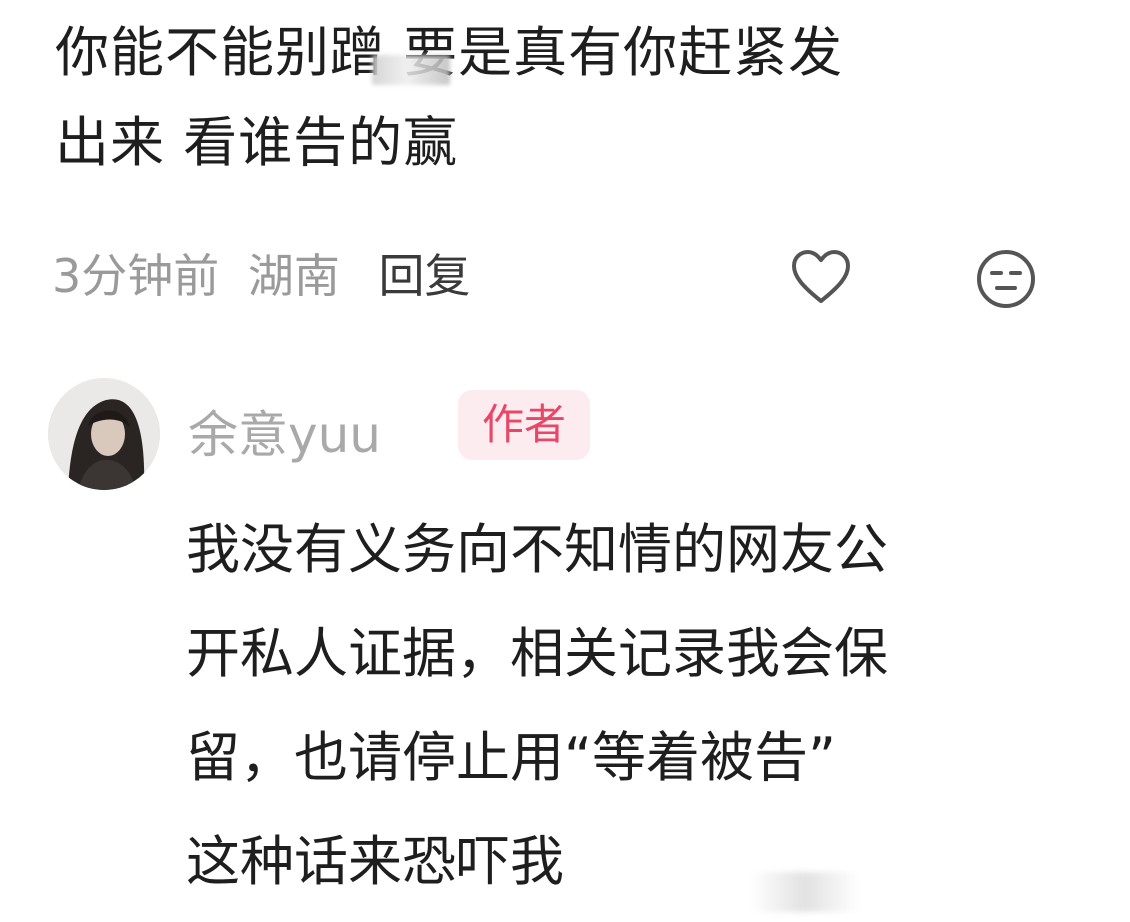  I want to click on comment-time: 3分钟前, so click(136, 276).